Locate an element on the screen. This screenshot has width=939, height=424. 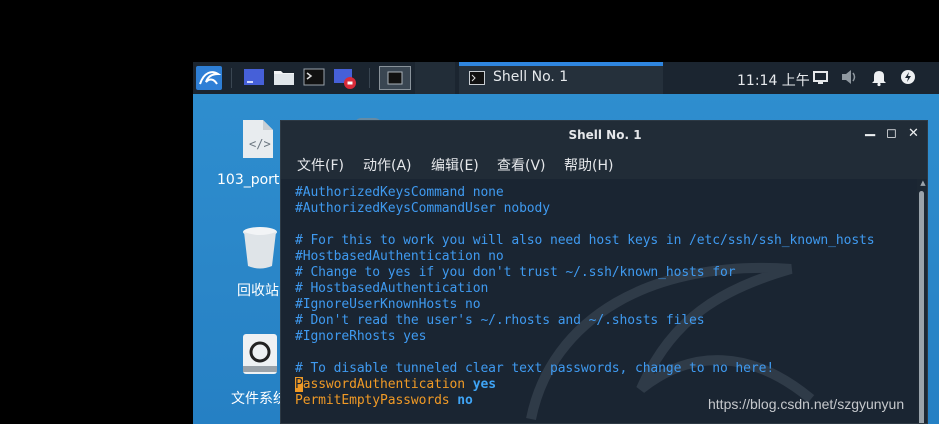
monitor-icon is located at coordinates (820, 77).